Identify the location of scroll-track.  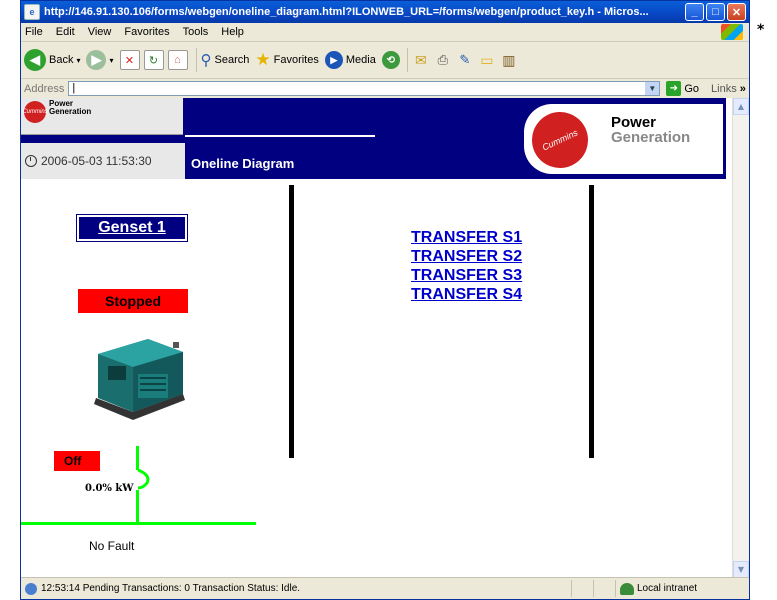
(741, 338).